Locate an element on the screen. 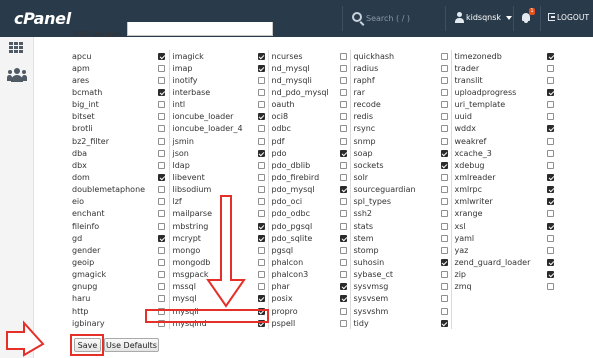 Image resolution: width=593 pixels, height=358 pixels. extension-checkbox-apcu is located at coordinates (162, 56).